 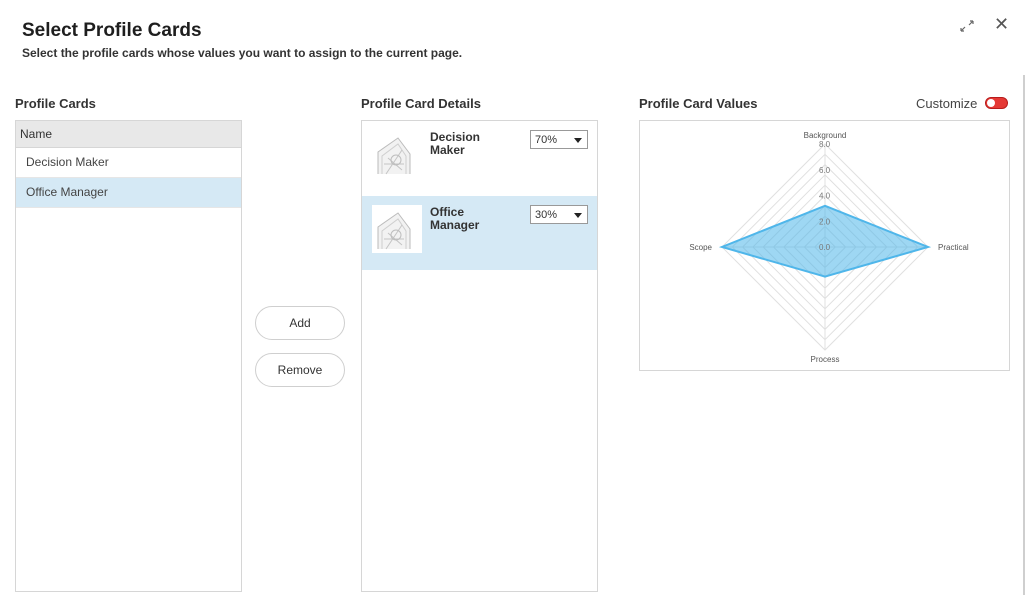 What do you see at coordinates (55, 103) in the screenshot?
I see `profile-cards-title: Profile Cards` at bounding box center [55, 103].